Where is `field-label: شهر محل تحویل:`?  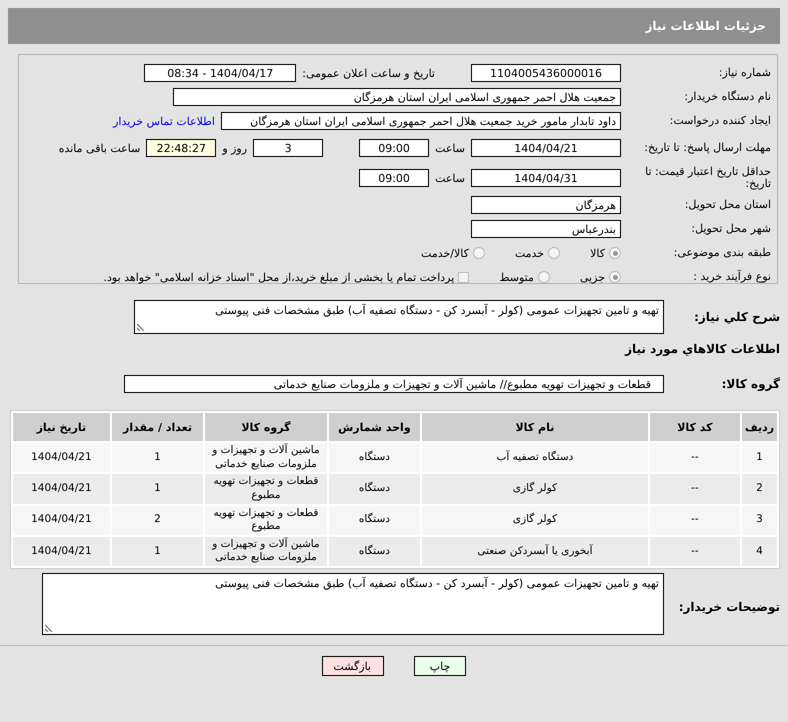 field-label: شهر محل تحویل: is located at coordinates (731, 229).